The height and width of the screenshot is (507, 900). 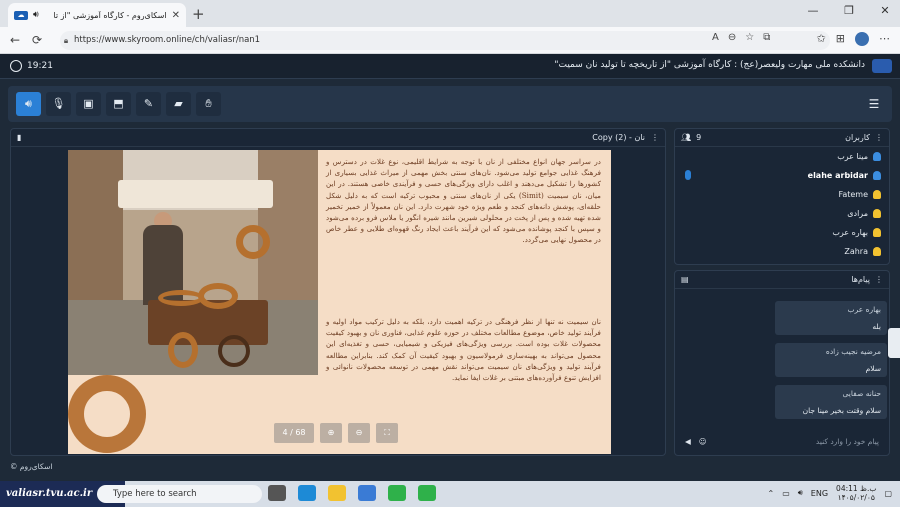 I want to click on user-row: Zahra, so click(x=782, y=251).